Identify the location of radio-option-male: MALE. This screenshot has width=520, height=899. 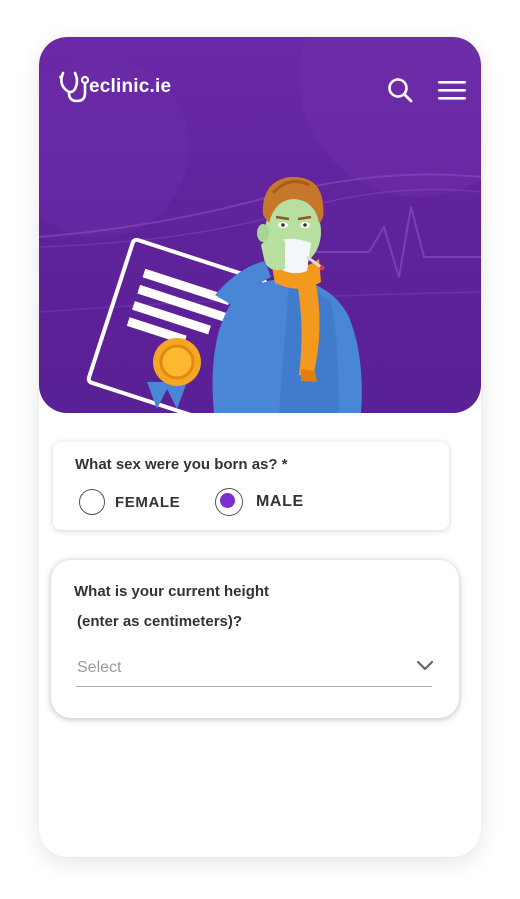
(259, 502).